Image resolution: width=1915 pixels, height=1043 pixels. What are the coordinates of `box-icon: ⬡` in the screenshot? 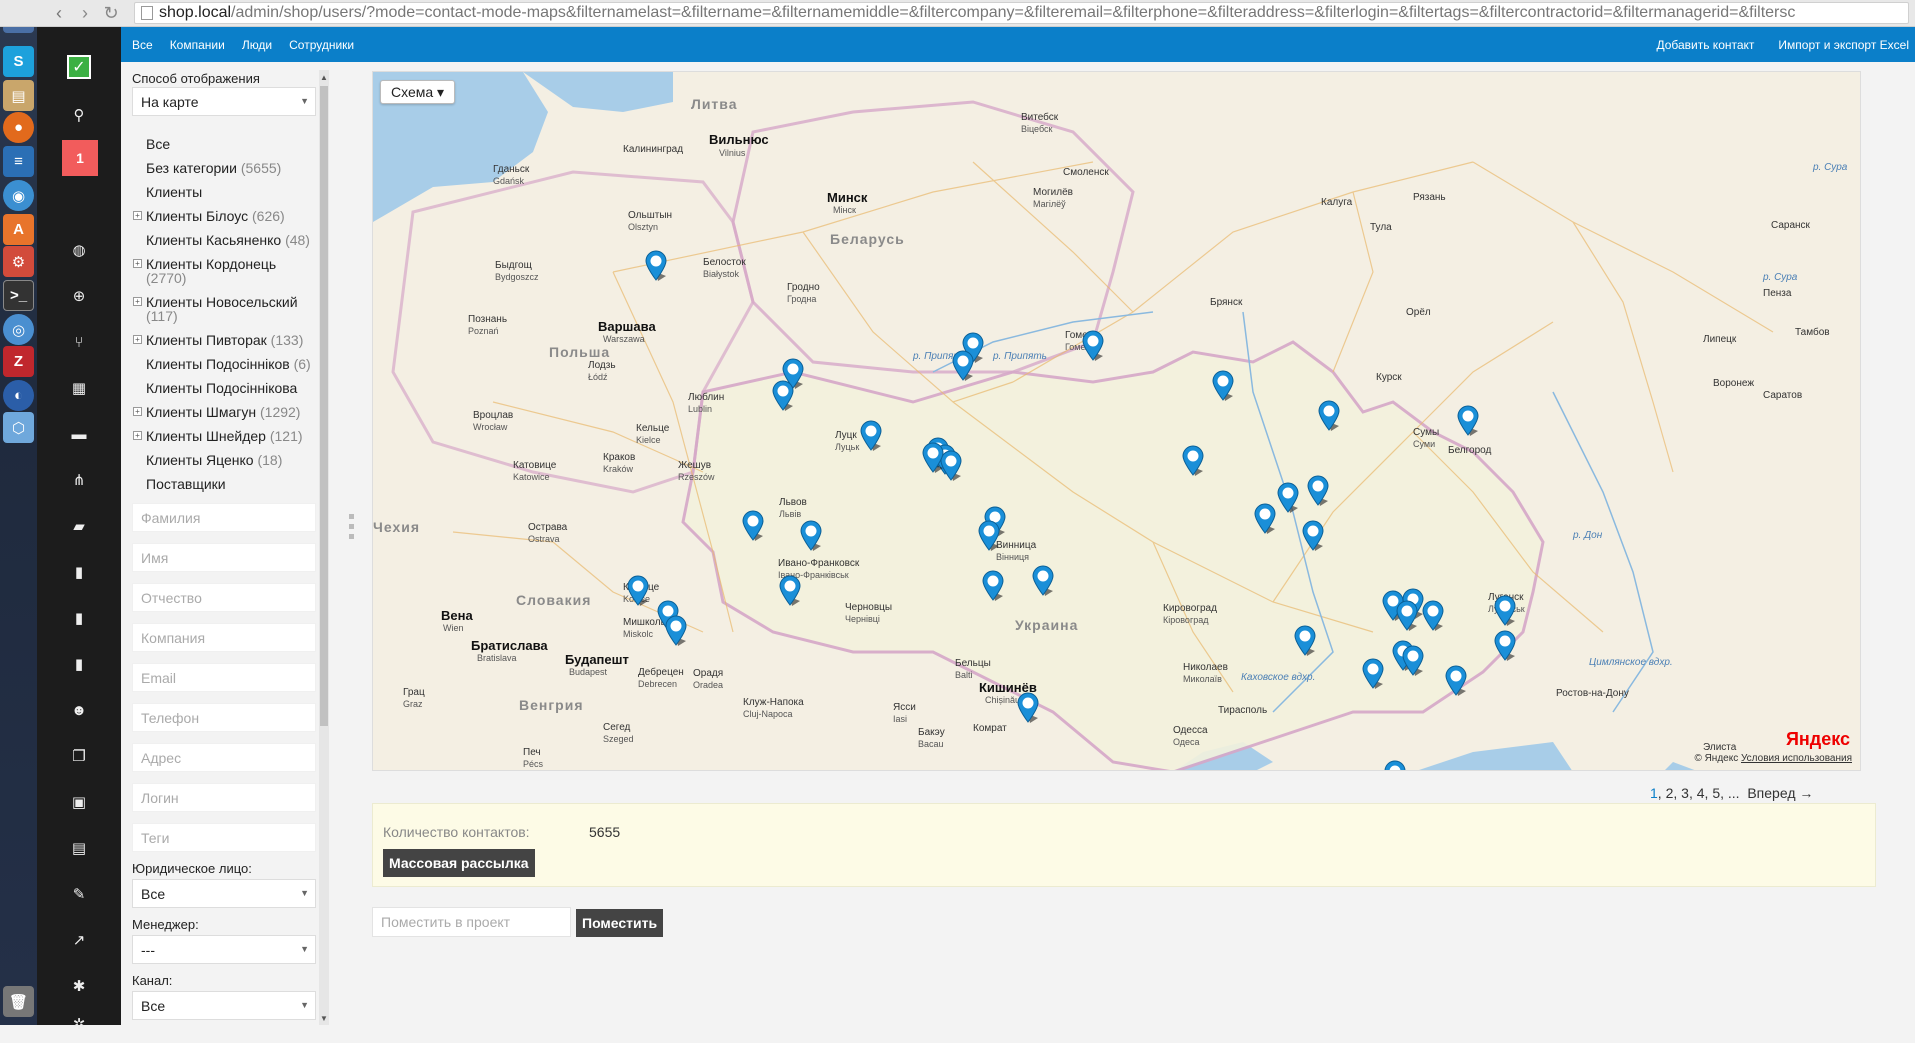 It's located at (18, 427).